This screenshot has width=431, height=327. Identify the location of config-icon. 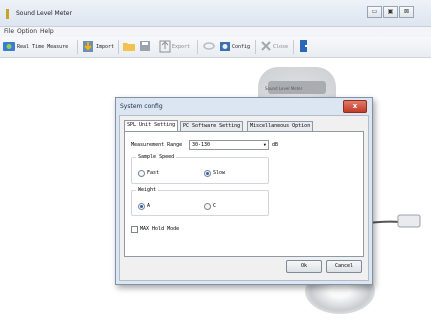
(225, 46).